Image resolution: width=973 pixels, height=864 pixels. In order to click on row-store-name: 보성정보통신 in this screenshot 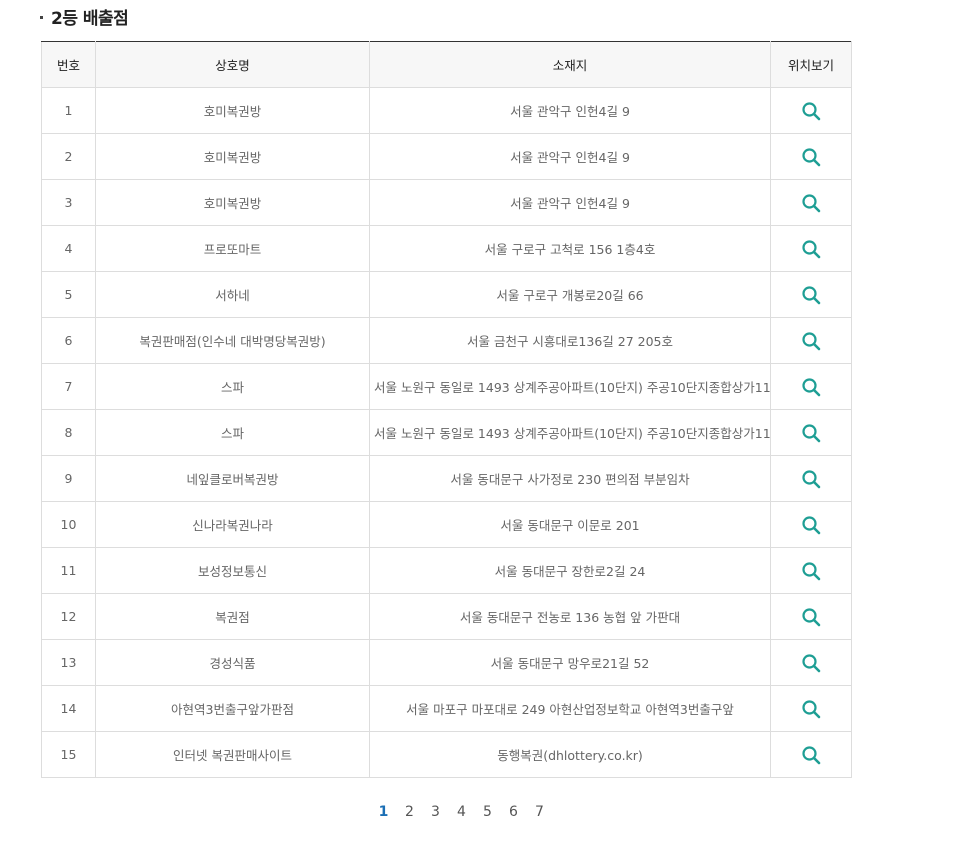, I will do `click(232, 570)`.